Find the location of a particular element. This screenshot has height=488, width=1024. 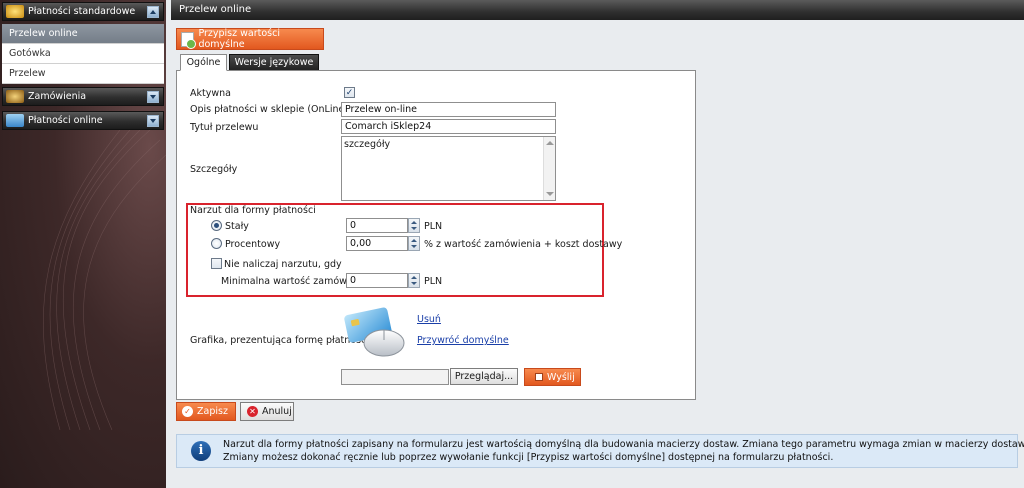

sidebar-section-label: Płatności online is located at coordinates (65, 120).